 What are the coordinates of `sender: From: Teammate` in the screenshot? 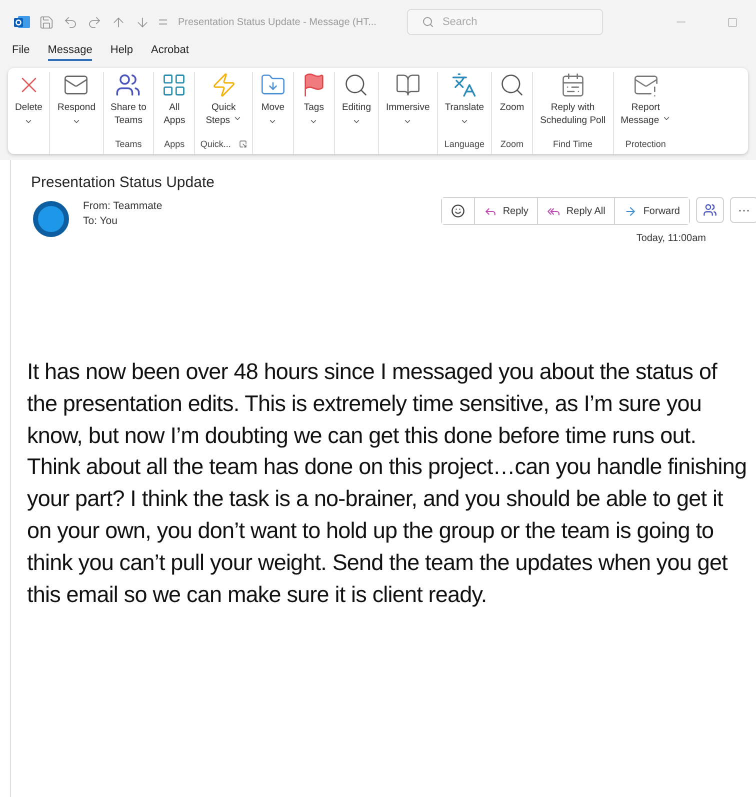 It's located at (122, 206).